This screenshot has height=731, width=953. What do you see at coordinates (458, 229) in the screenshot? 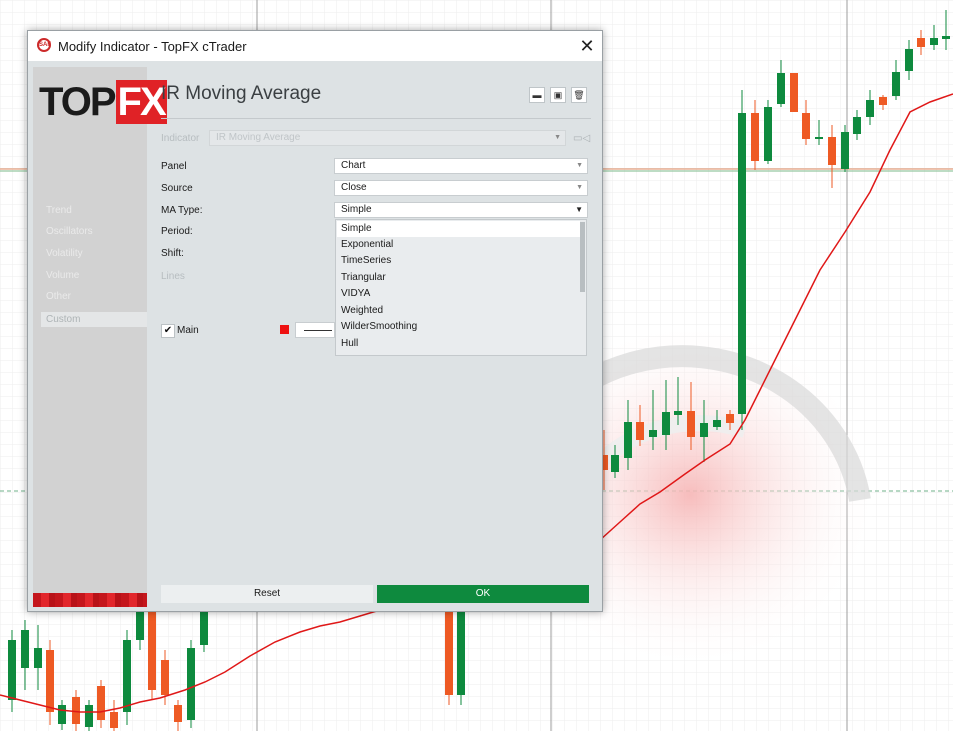
I see `ma-type-option-simple: Simple` at bounding box center [458, 229].